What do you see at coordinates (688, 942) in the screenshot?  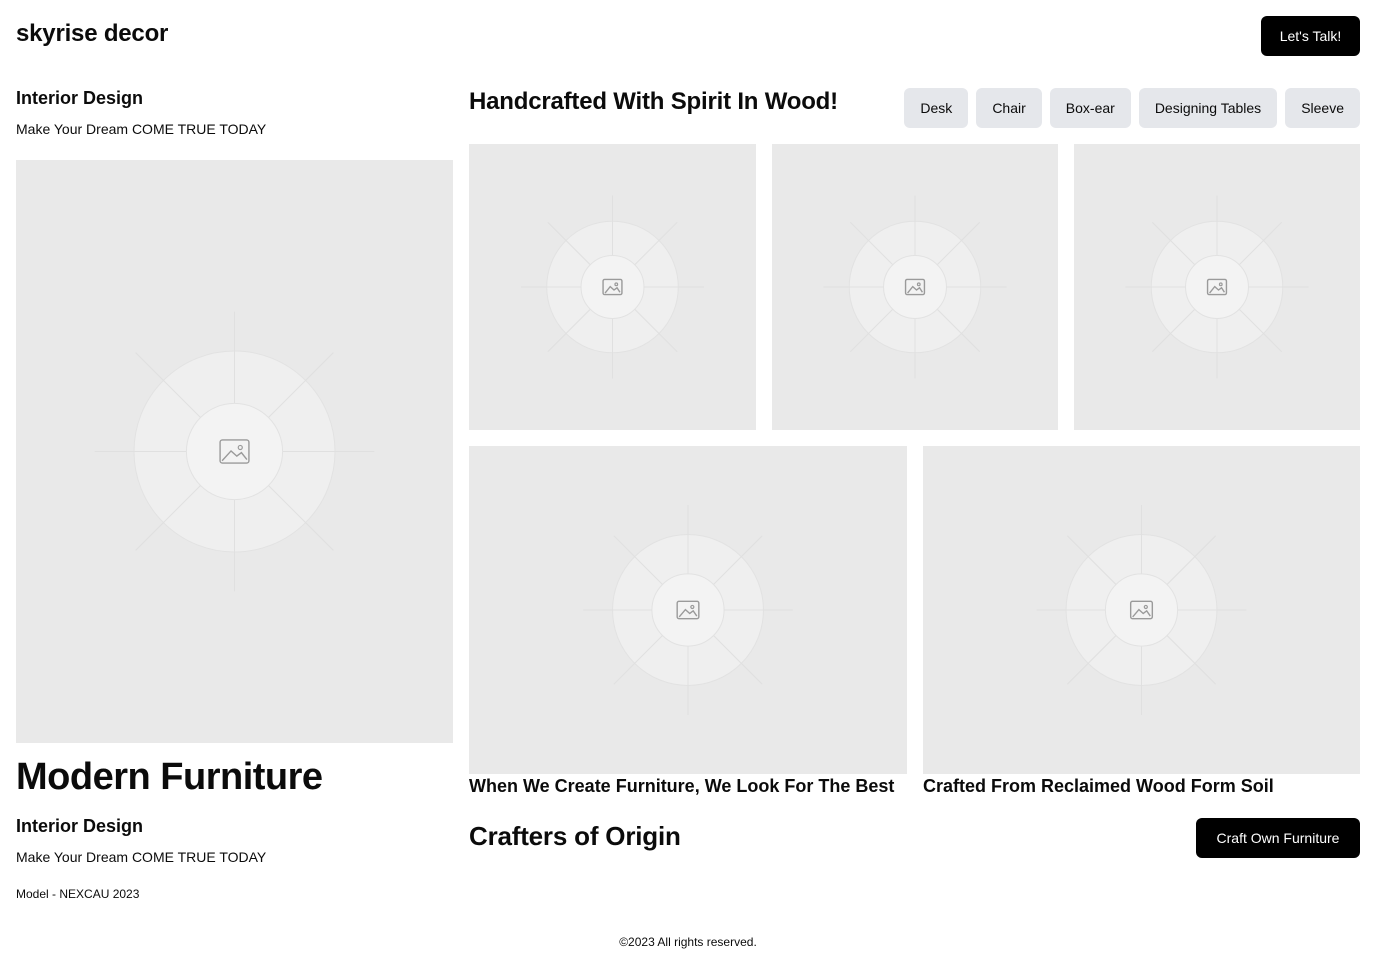 I see `footer-copyright: ©2023 All rights reserved.` at bounding box center [688, 942].